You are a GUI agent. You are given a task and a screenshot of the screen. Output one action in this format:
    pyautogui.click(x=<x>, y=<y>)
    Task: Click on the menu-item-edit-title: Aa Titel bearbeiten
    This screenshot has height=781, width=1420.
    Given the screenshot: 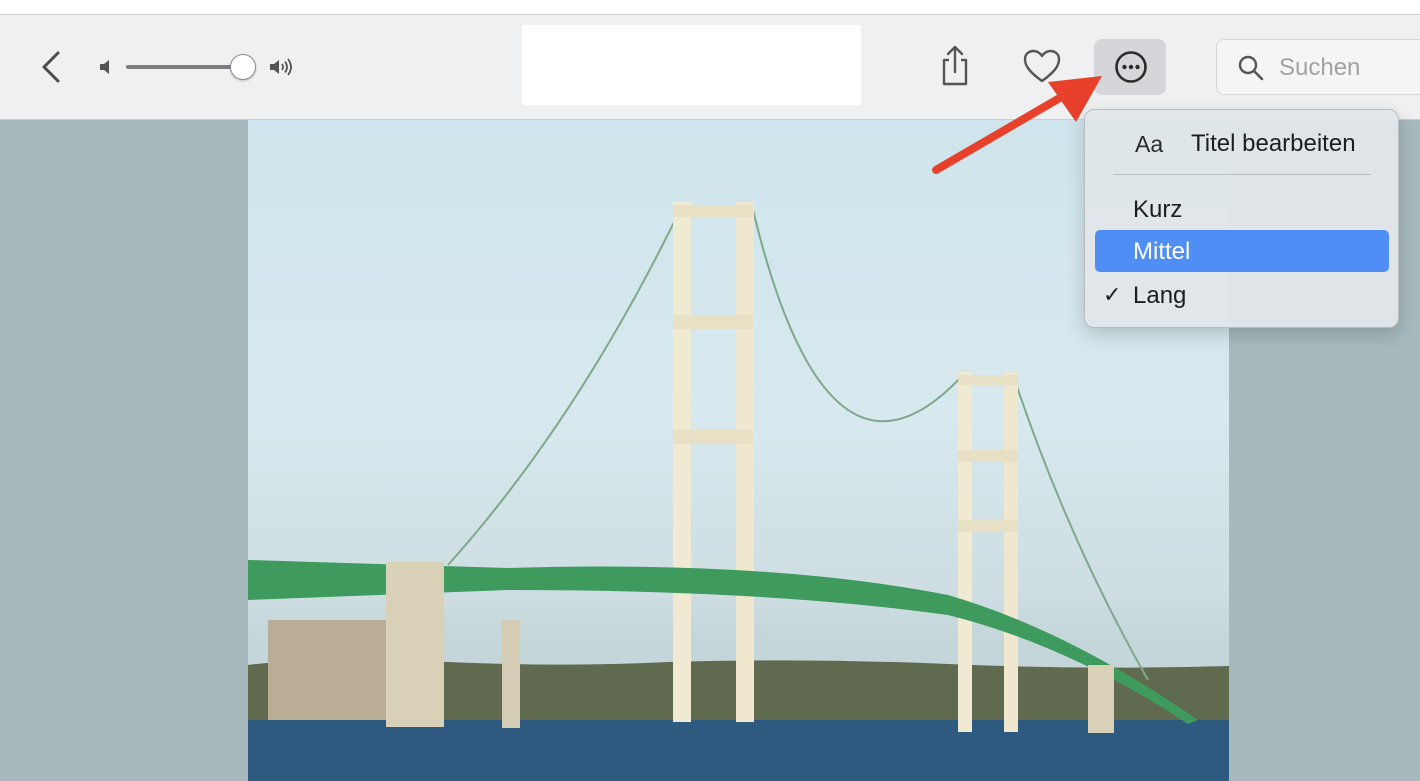 What is the action you would take?
    pyautogui.click(x=1242, y=143)
    